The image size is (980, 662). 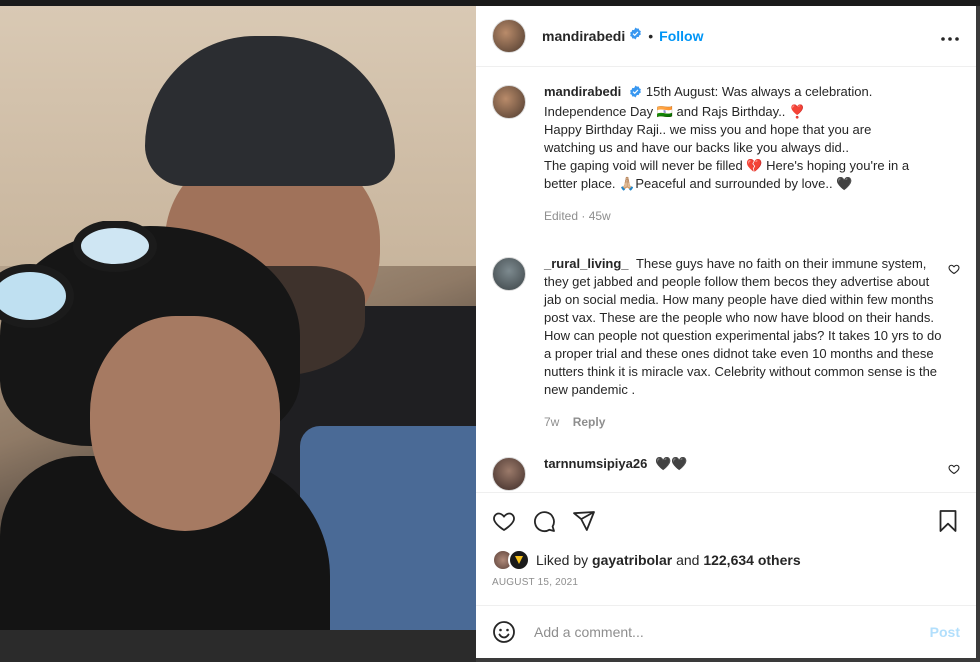 I want to click on comment-text: 🖤🖤, so click(x=671, y=463).